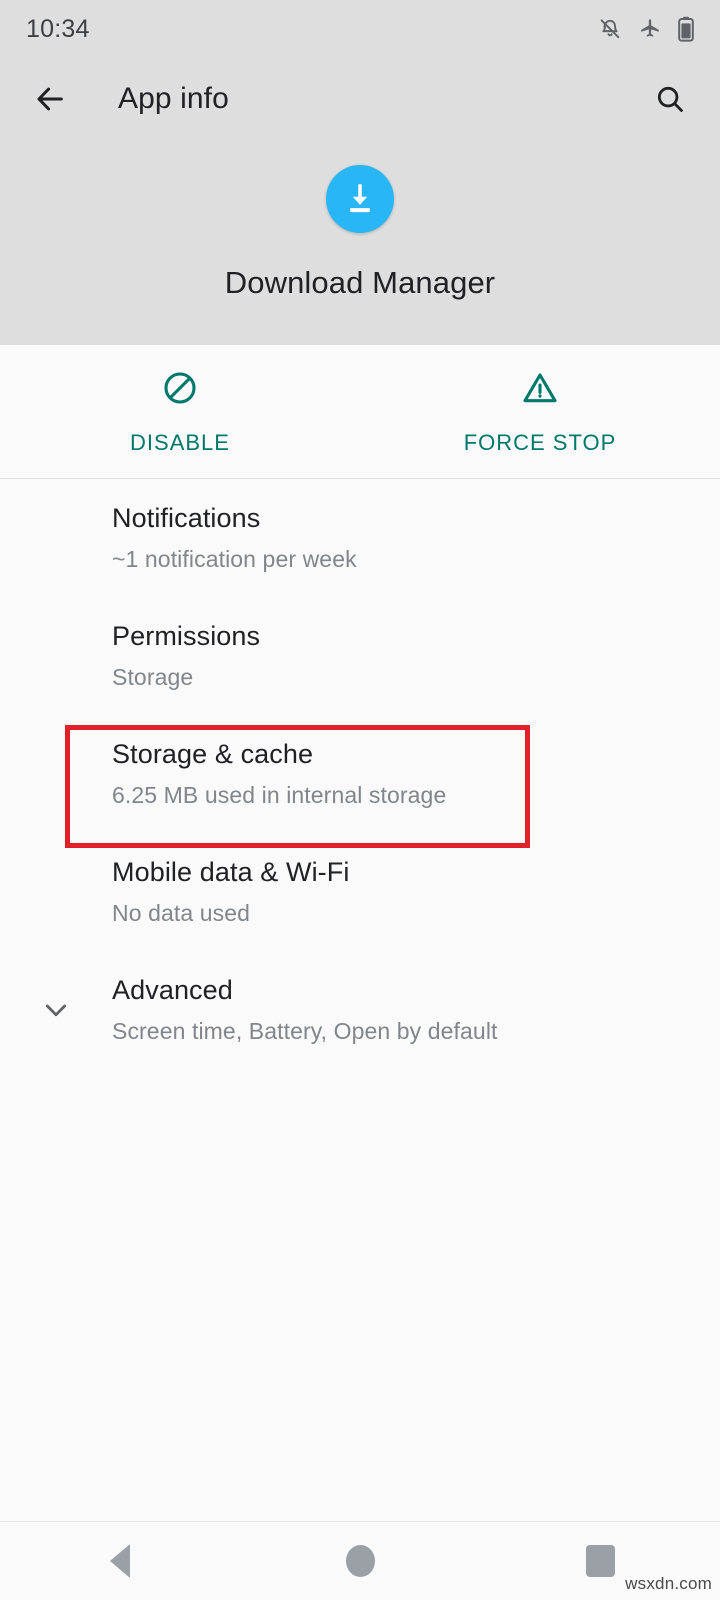 This screenshot has height=1600, width=720. Describe the element at coordinates (360, 99) in the screenshot. I see `toolbar: App info` at that location.